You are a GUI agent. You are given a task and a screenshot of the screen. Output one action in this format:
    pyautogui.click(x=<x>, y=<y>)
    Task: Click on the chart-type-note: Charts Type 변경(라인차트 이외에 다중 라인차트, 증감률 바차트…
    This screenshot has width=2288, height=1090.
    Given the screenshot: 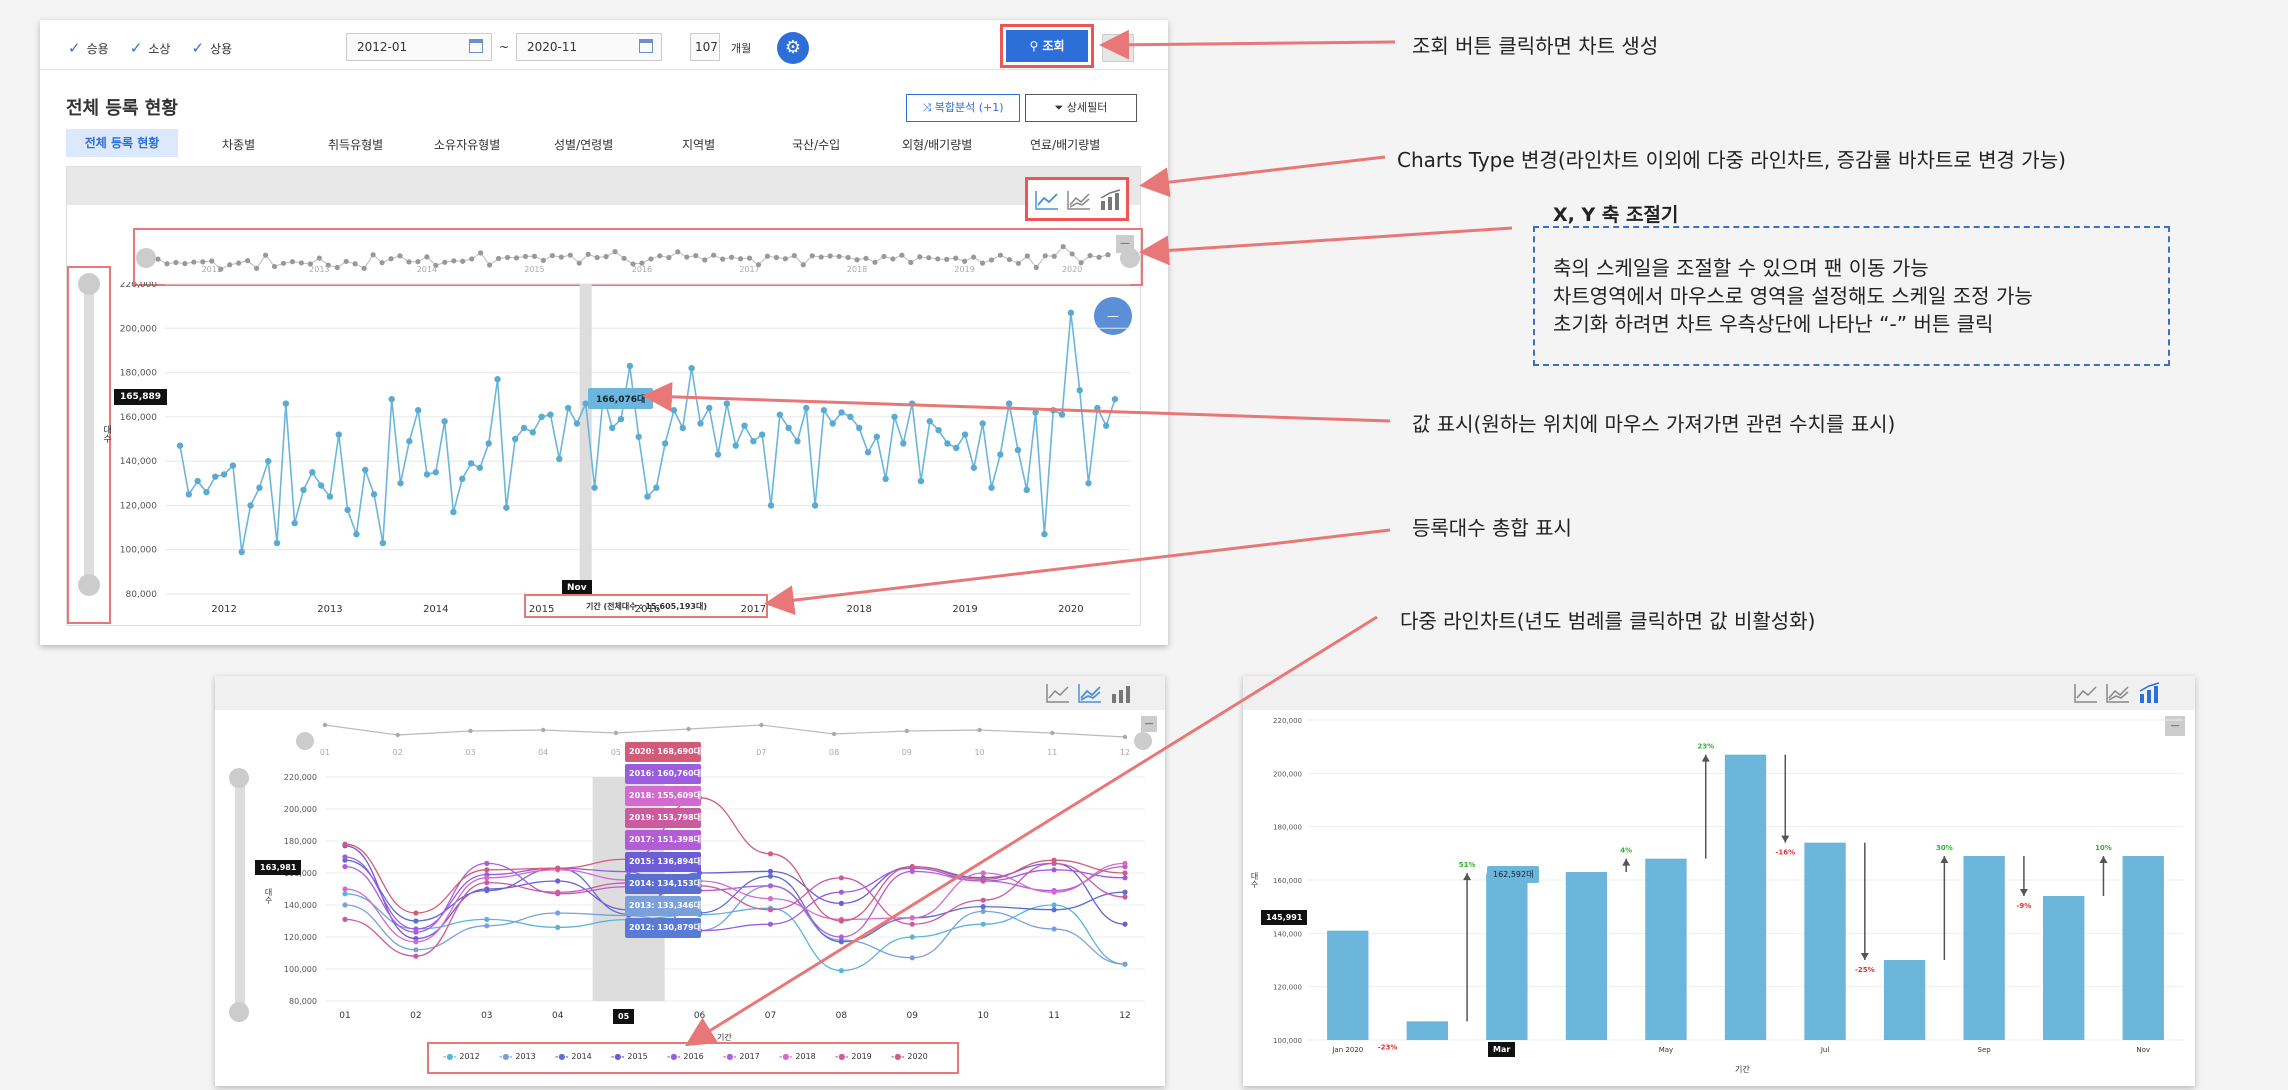 What is the action you would take?
    pyautogui.click(x=1731, y=160)
    